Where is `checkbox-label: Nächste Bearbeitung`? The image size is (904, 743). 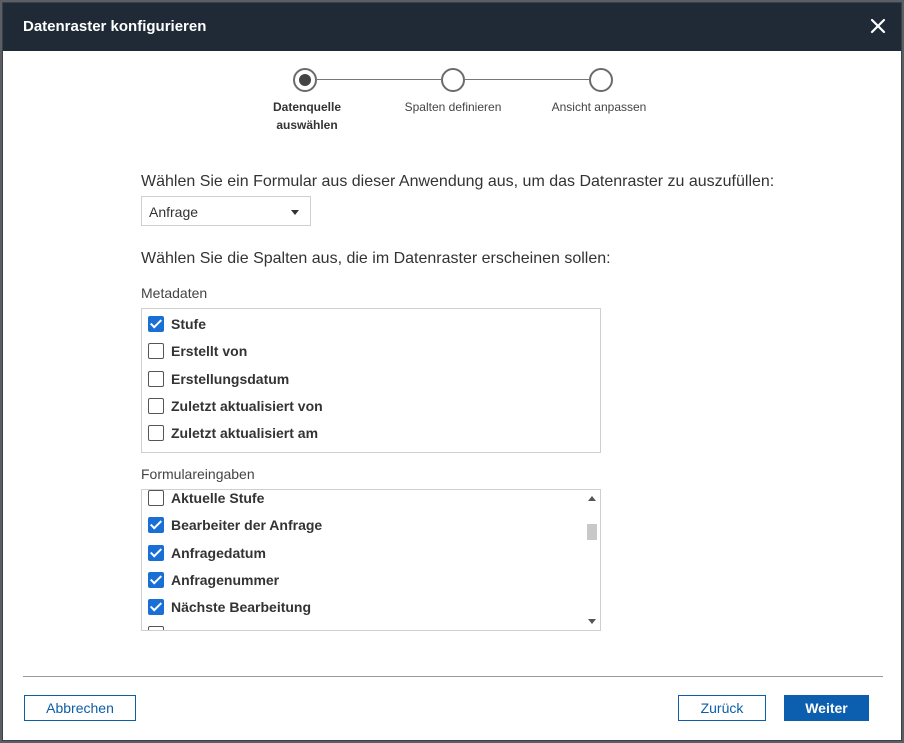
checkbox-label: Nächste Bearbeitung is located at coordinates (241, 607).